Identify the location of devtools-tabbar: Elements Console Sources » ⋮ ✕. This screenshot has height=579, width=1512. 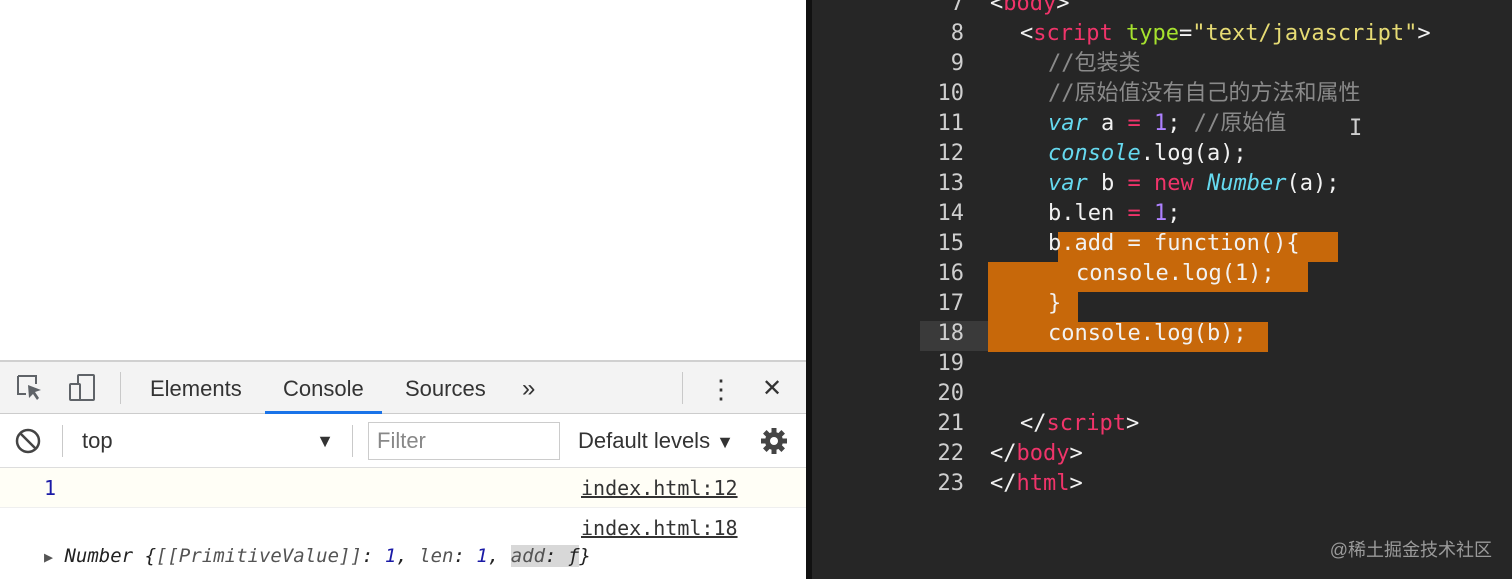
(403, 388).